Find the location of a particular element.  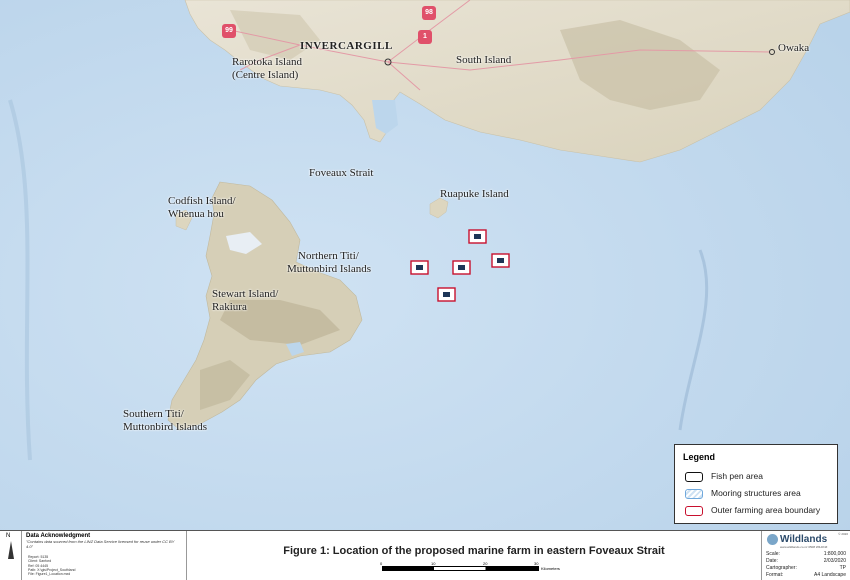

scale-bar is located at coordinates (460, 568).